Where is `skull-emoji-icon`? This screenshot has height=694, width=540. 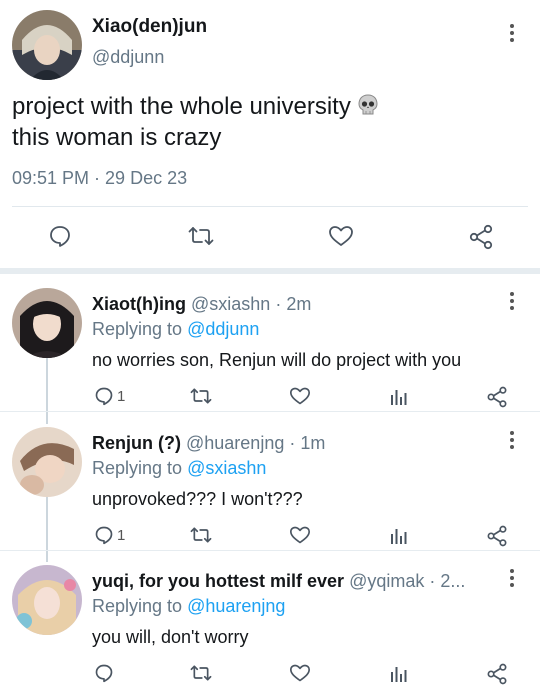
skull-emoji-icon is located at coordinates (368, 108).